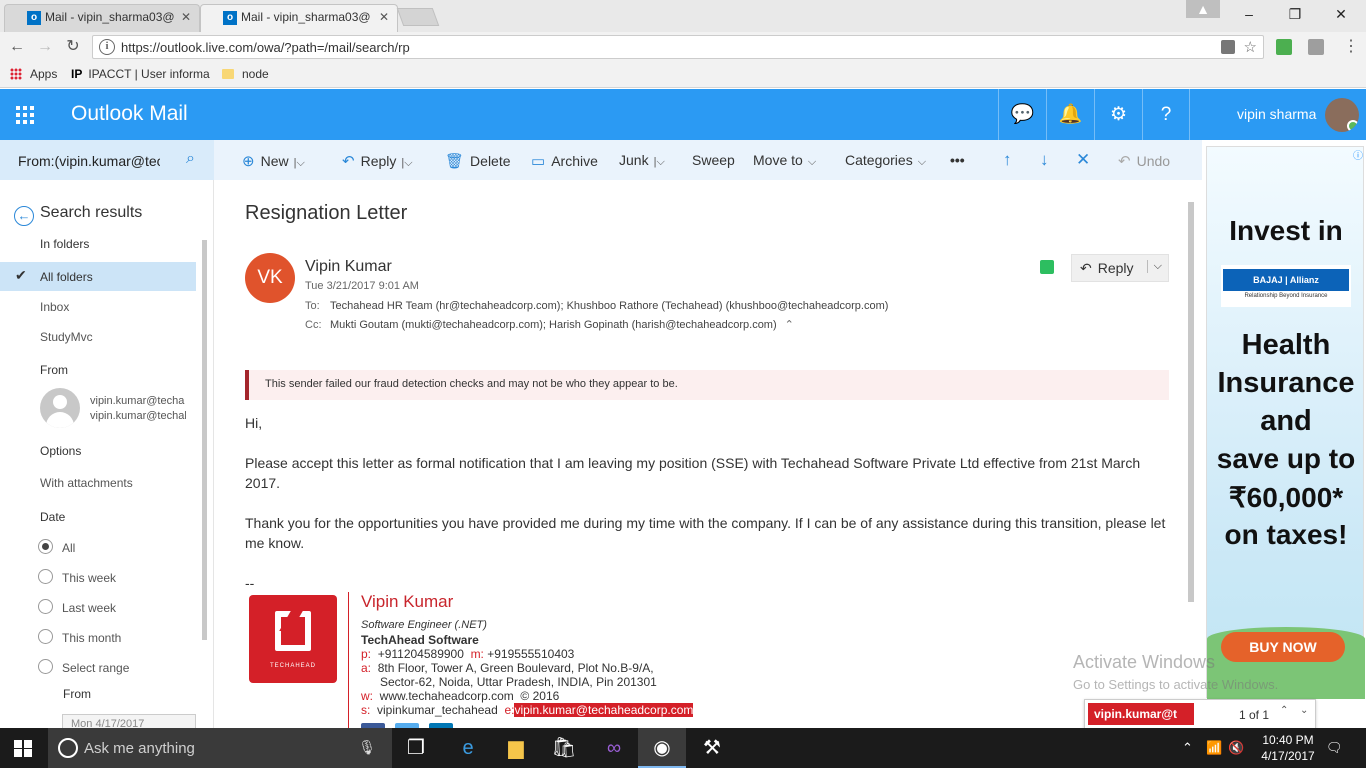 The width and height of the screenshot is (1366, 768). Describe the element at coordinates (98, 276) in the screenshot. I see `folder-all-folders: ✔ All folders` at that location.